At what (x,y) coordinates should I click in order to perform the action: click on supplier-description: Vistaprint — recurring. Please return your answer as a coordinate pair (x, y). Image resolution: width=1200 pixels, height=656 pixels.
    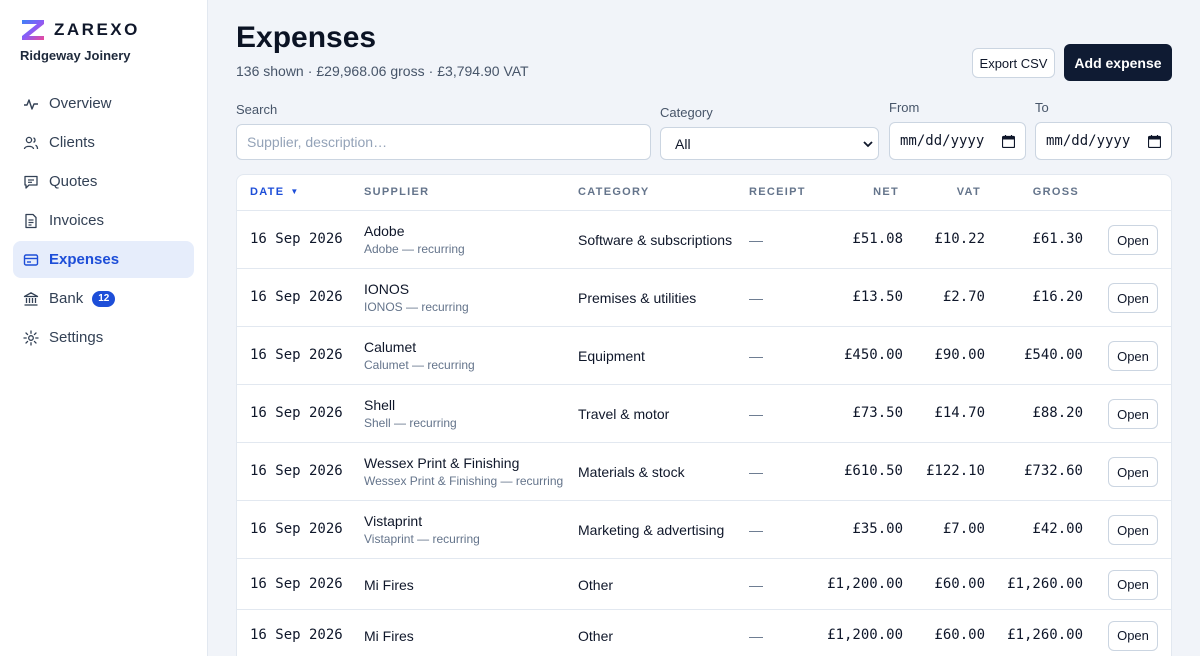
    Looking at the image, I should click on (422, 539).